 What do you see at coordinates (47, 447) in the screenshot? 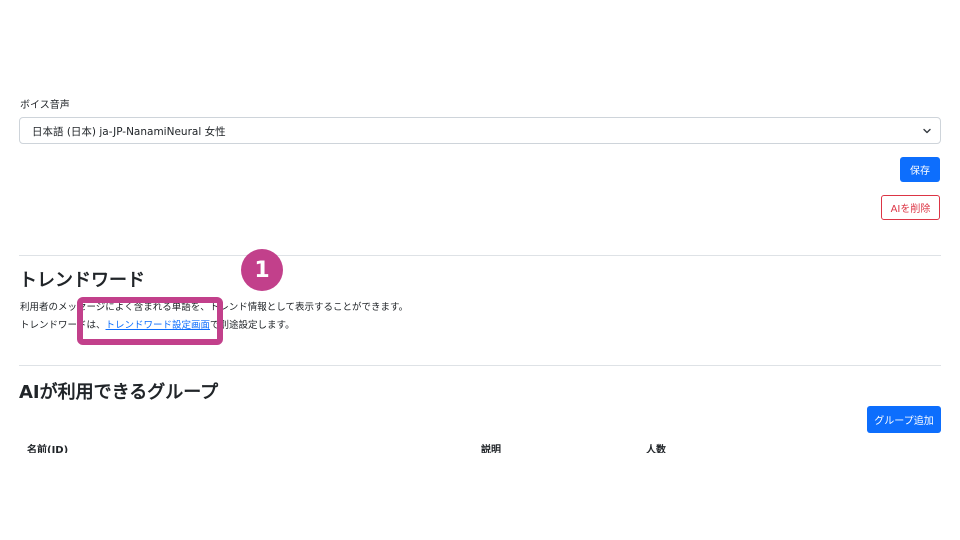
I see `column-header-name: 名前(ID)` at bounding box center [47, 447].